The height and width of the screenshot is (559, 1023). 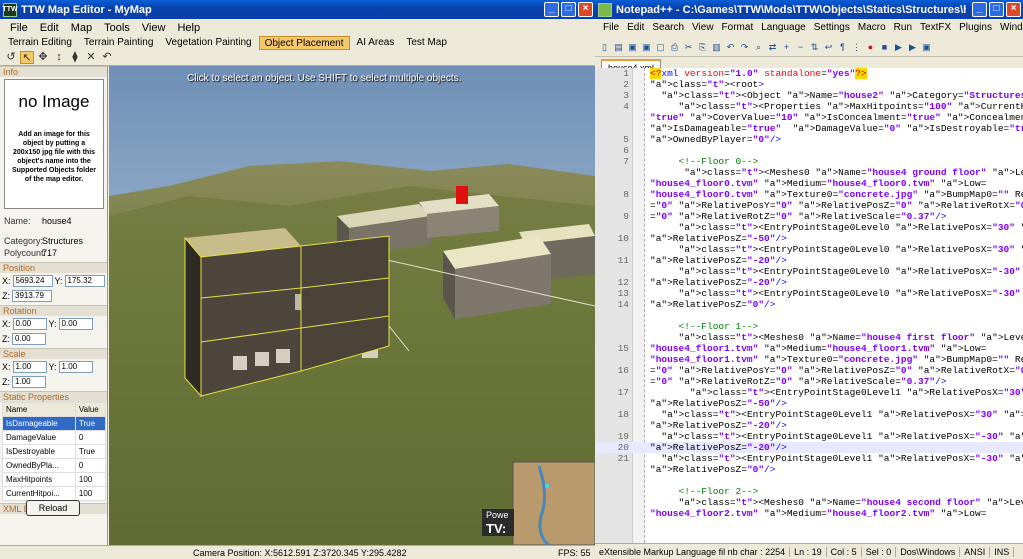 What do you see at coordinates (43, 57) in the screenshot?
I see `move-icon: ✥` at bounding box center [43, 57].